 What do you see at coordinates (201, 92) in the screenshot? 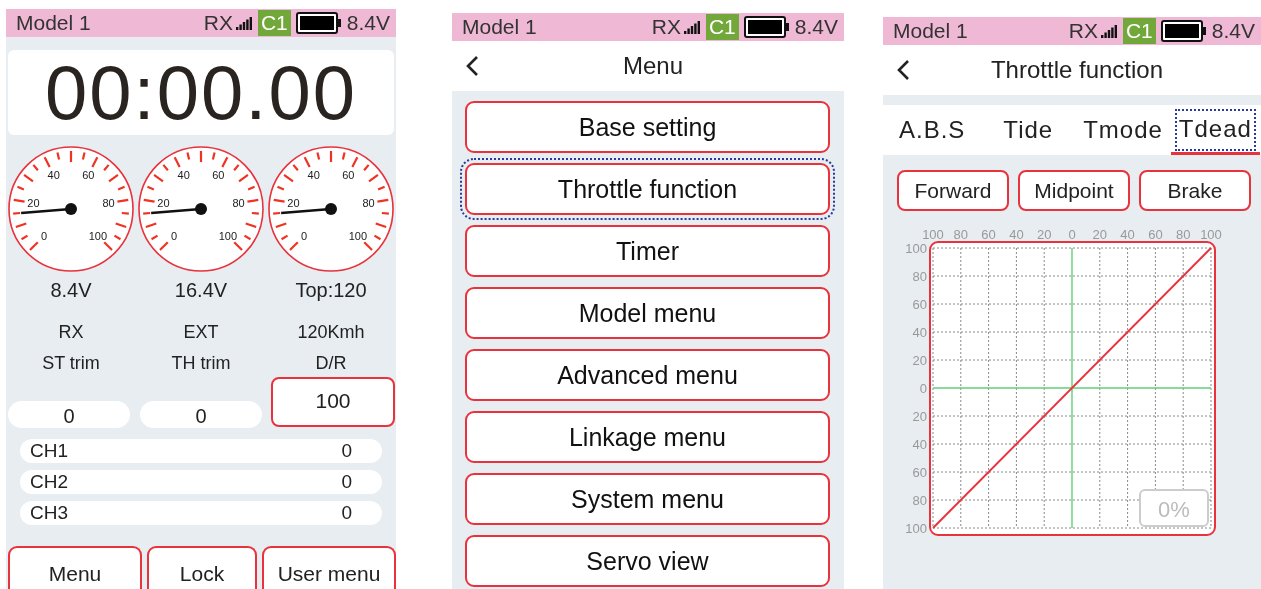
I see `timer-display: 00:00.00` at bounding box center [201, 92].